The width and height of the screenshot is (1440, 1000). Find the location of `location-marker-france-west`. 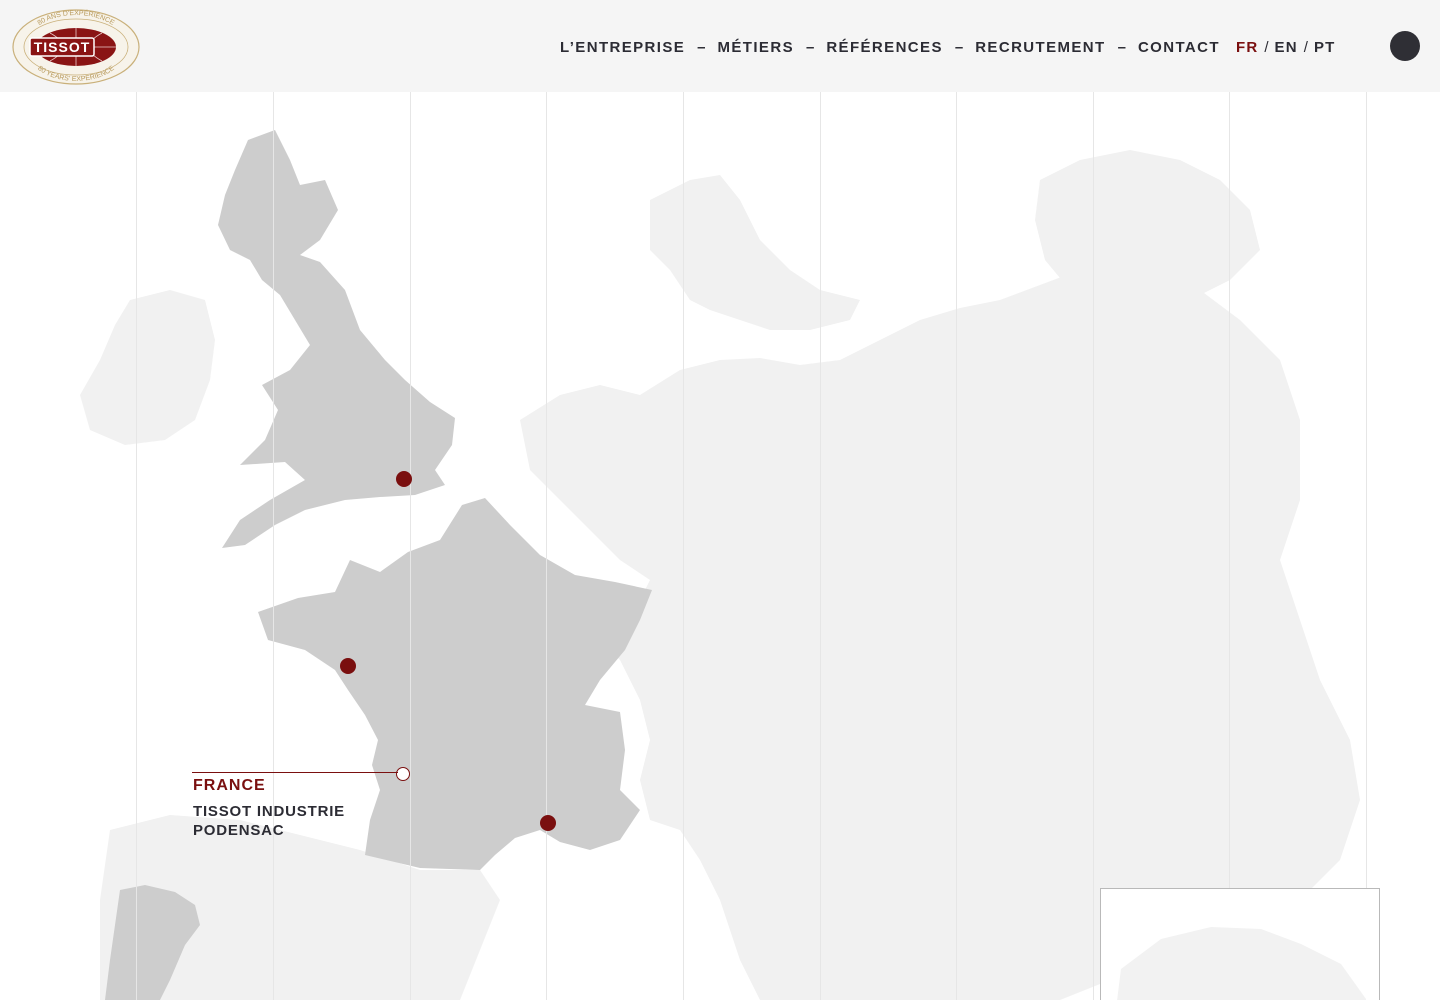

location-marker-france-west is located at coordinates (348, 666).